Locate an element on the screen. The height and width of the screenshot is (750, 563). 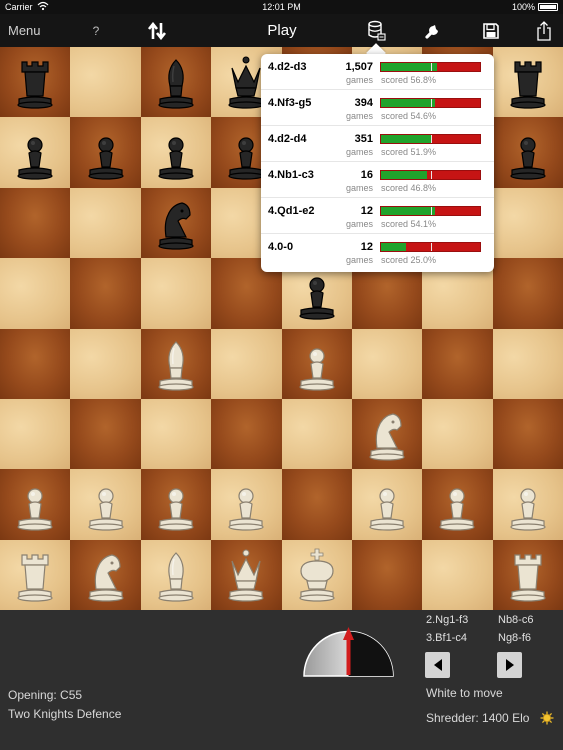
book-move-count: 394 is located at coordinates (363, 103).